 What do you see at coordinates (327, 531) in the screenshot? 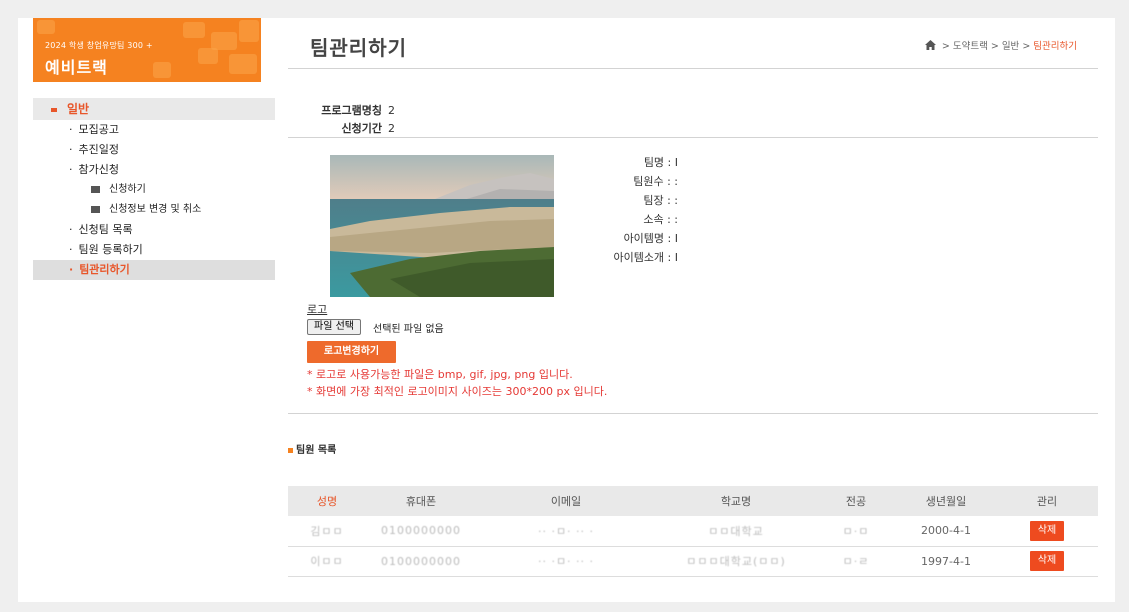
I see `cell-name: 김ㅁㅁ` at bounding box center [327, 531].